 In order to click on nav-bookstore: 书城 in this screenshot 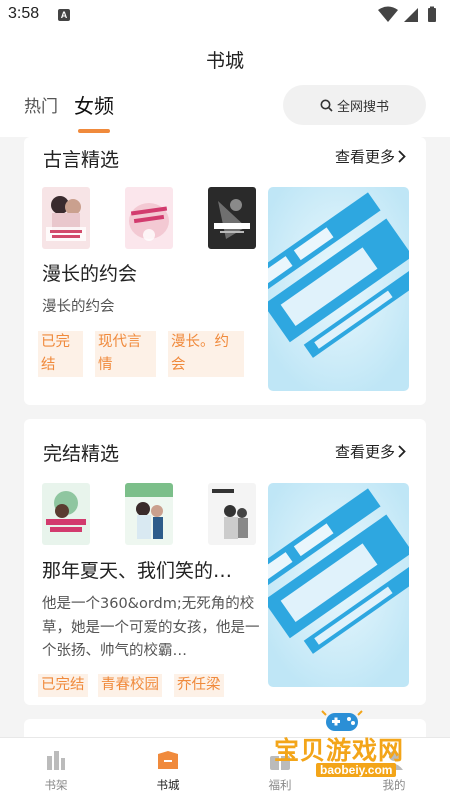, I will do `click(168, 769)`.